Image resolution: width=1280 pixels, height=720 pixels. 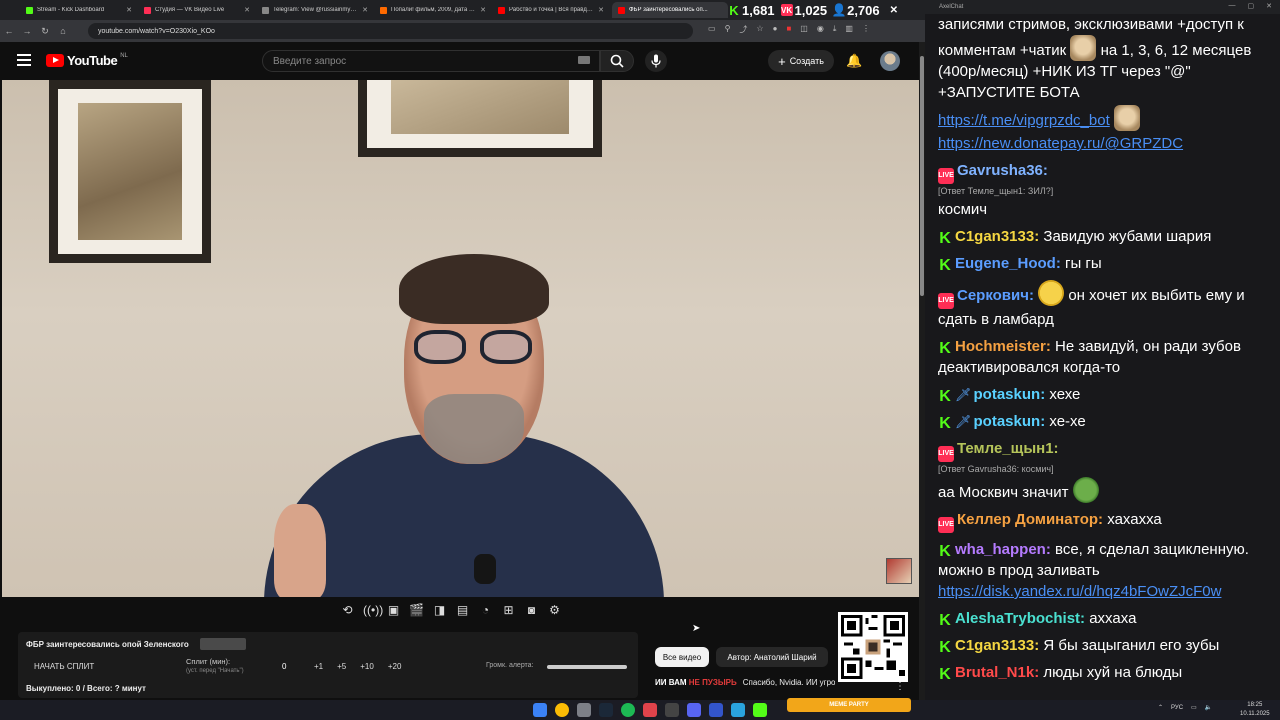 What do you see at coordinates (849, 705) in the screenshot?
I see `meme-party-bar: MEME PARTY` at bounding box center [849, 705].